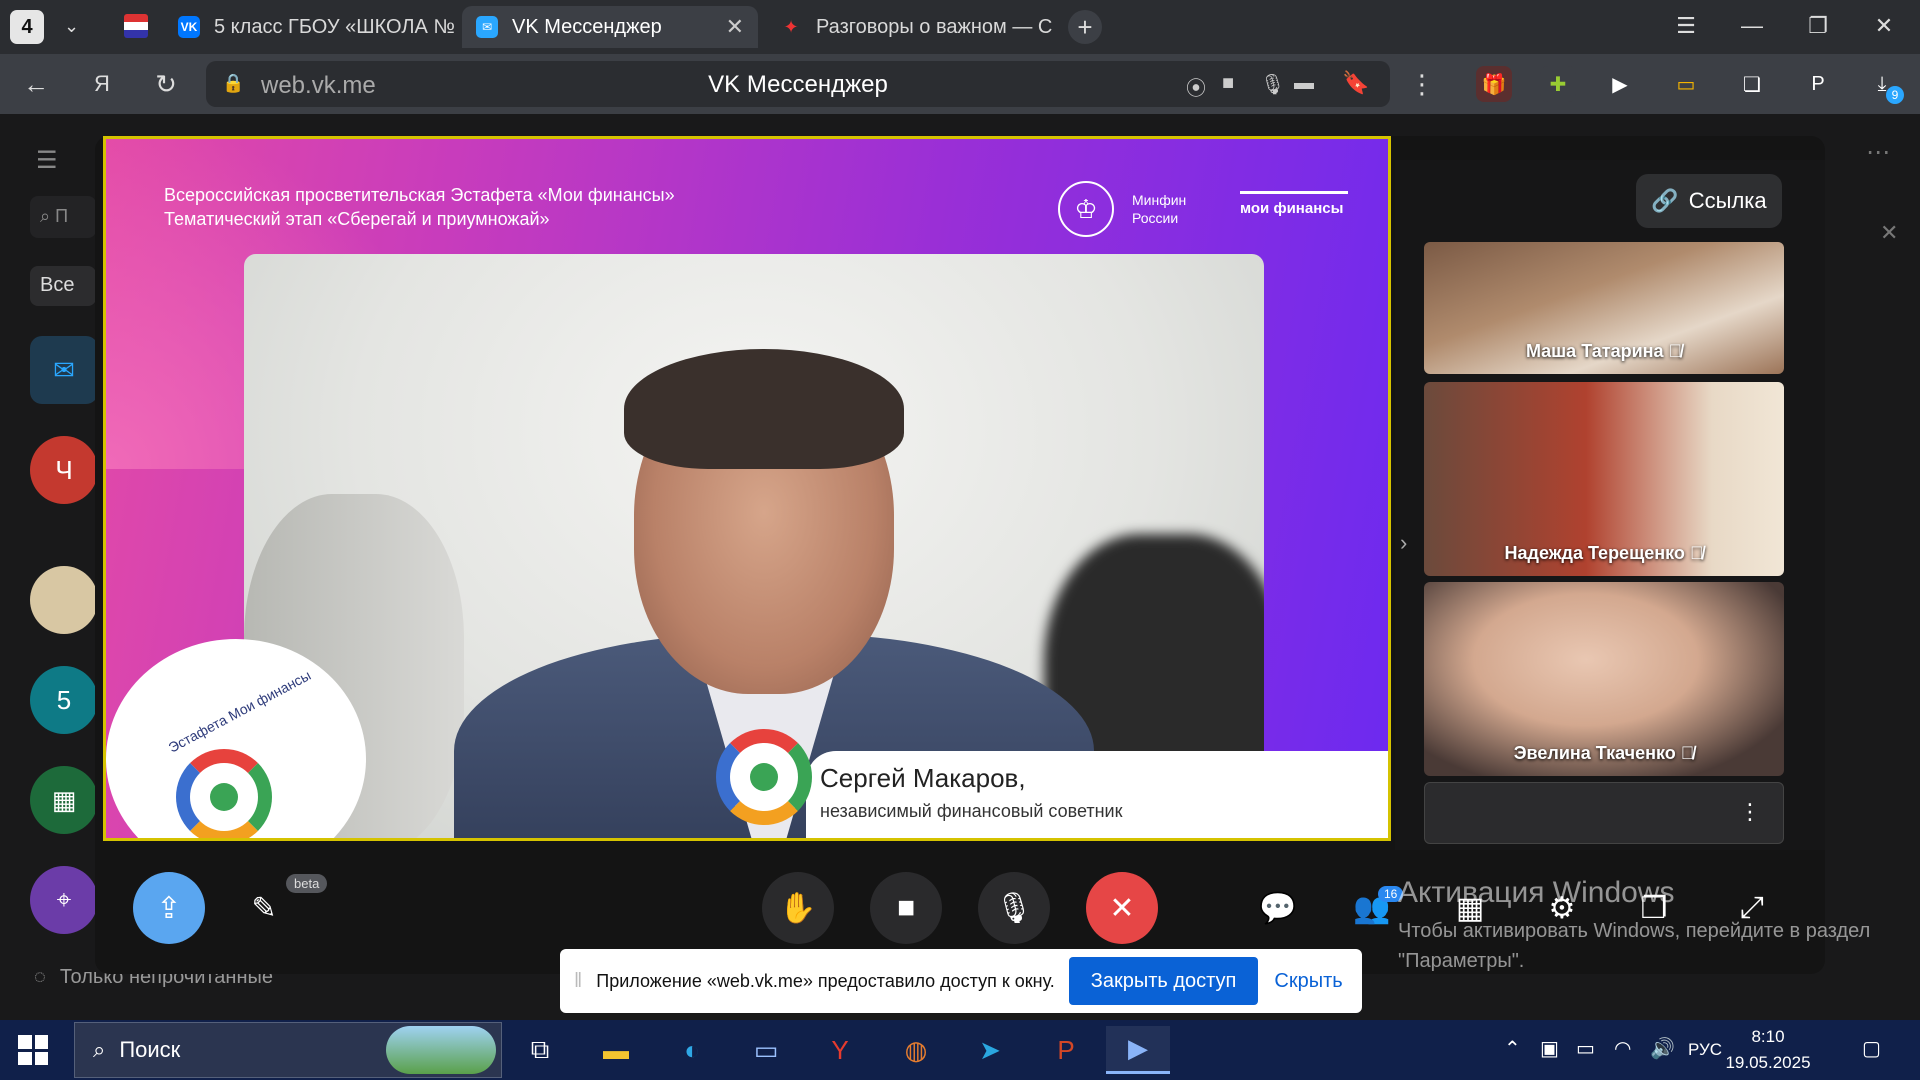 The height and width of the screenshot is (1080, 1920). I want to click on task-view-icon: ⧉, so click(540, 1050).